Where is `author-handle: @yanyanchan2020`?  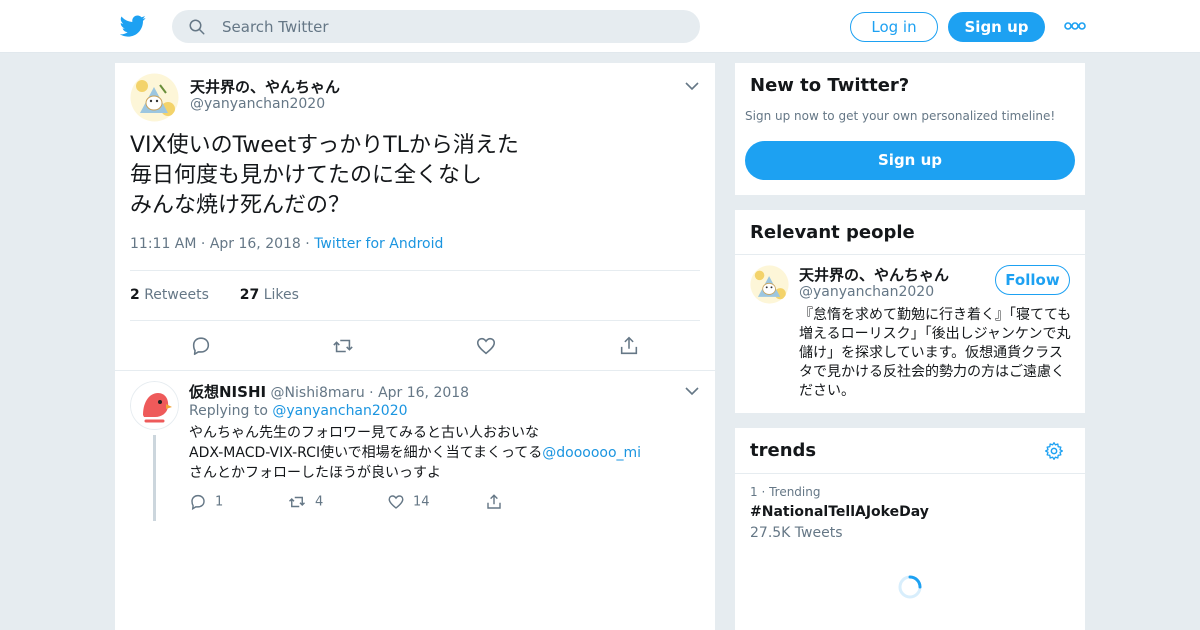
author-handle: @yanyanchan2020 is located at coordinates (257, 104).